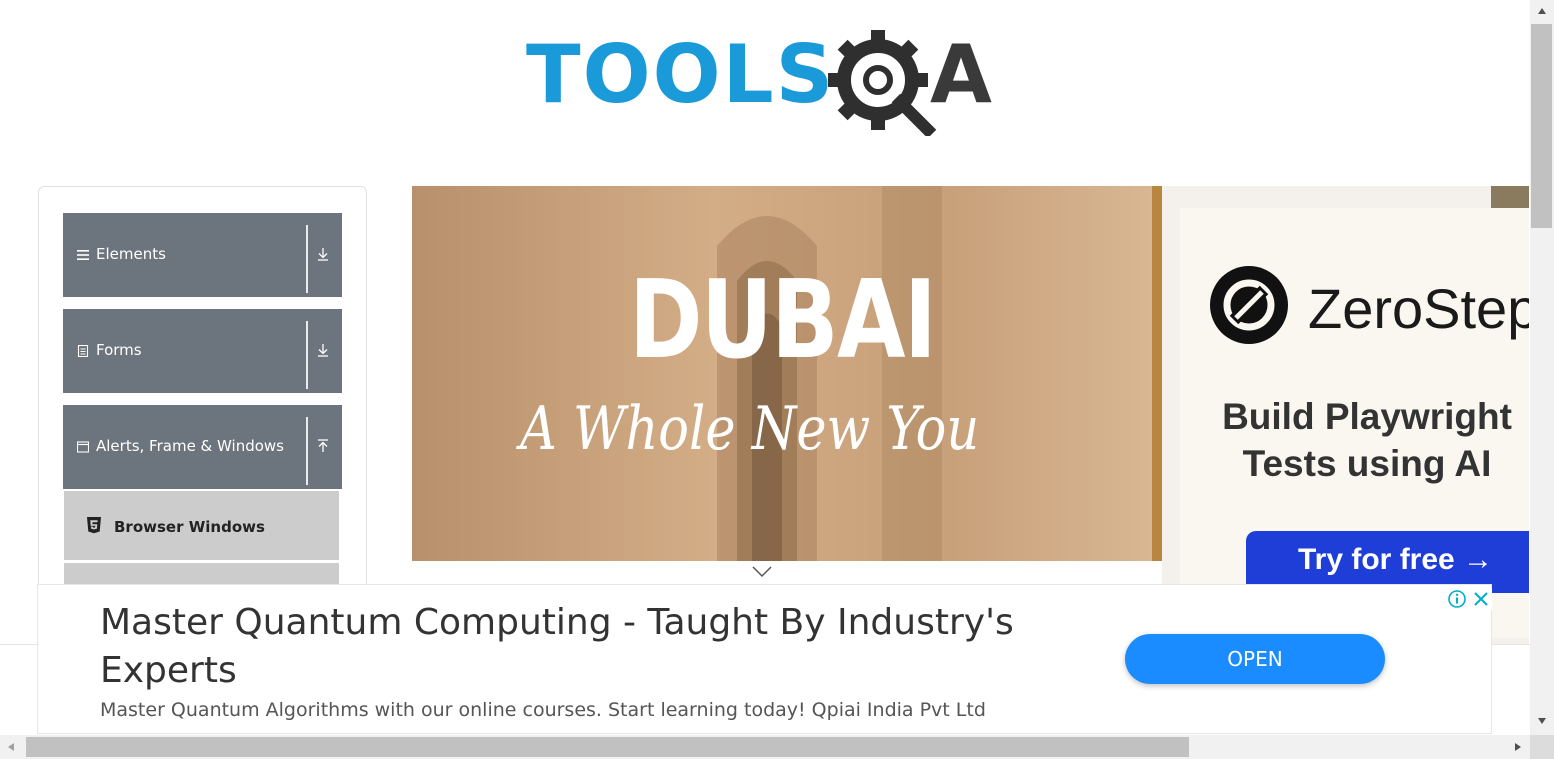 The image size is (1554, 759). I want to click on side-ad-line-2: Tests using AI, so click(1367, 463).